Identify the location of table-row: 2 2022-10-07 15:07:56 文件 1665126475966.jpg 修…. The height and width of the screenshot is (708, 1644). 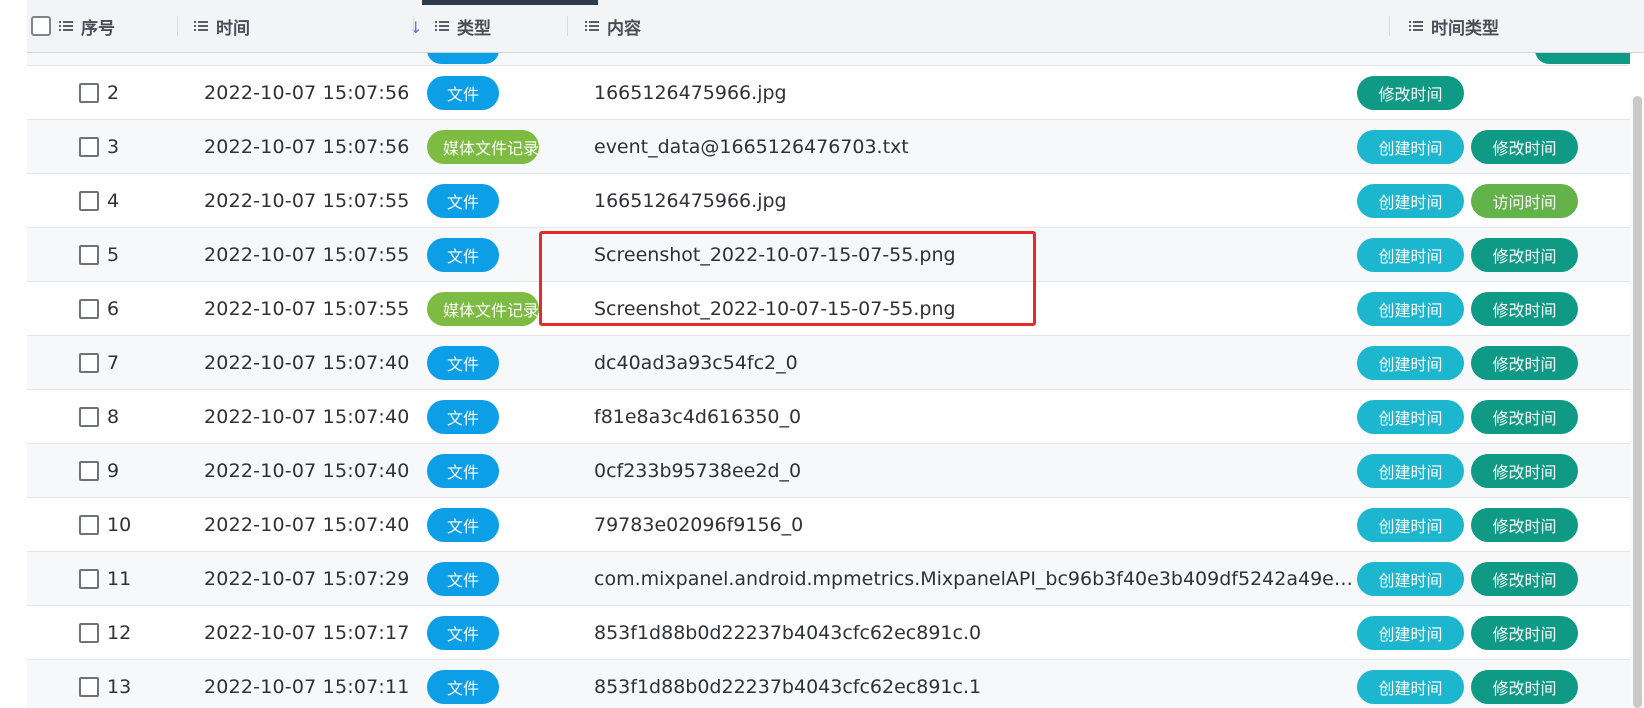
(828, 93).